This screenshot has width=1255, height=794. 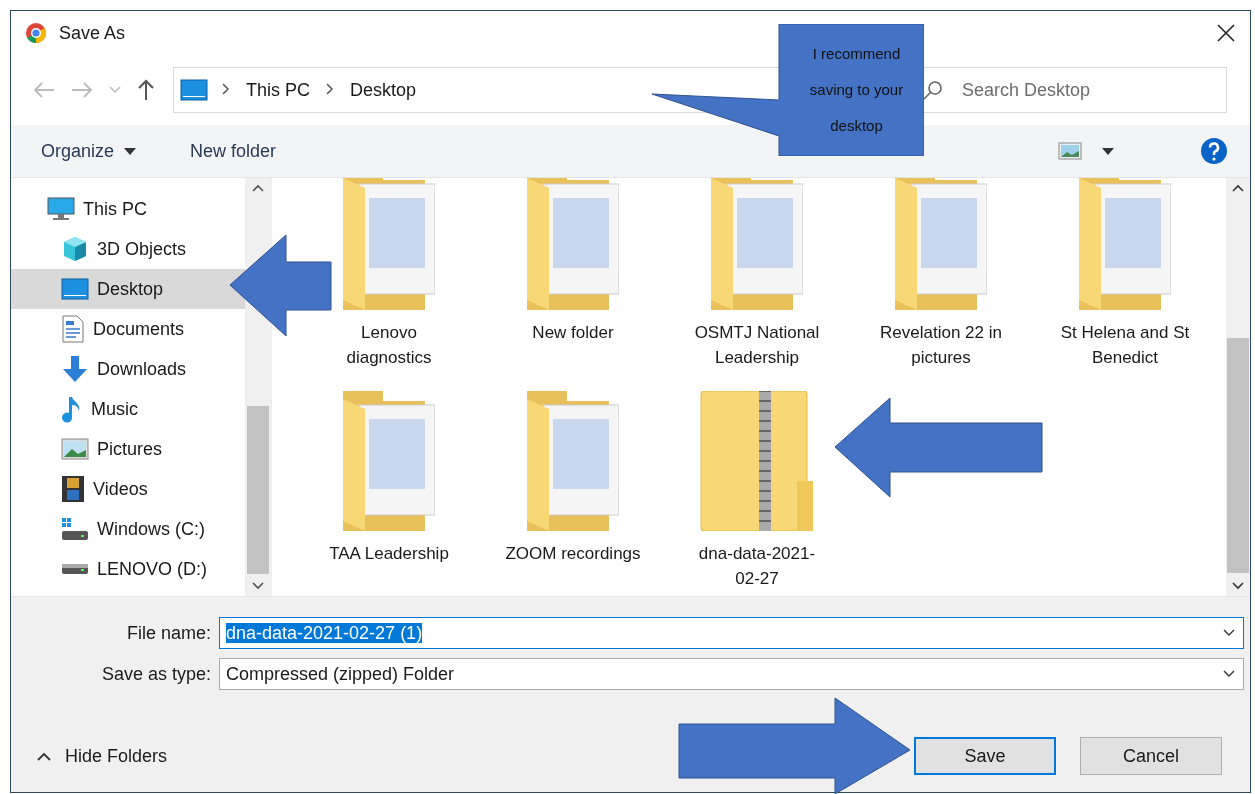 I want to click on search-icon, so click(x=933, y=90).